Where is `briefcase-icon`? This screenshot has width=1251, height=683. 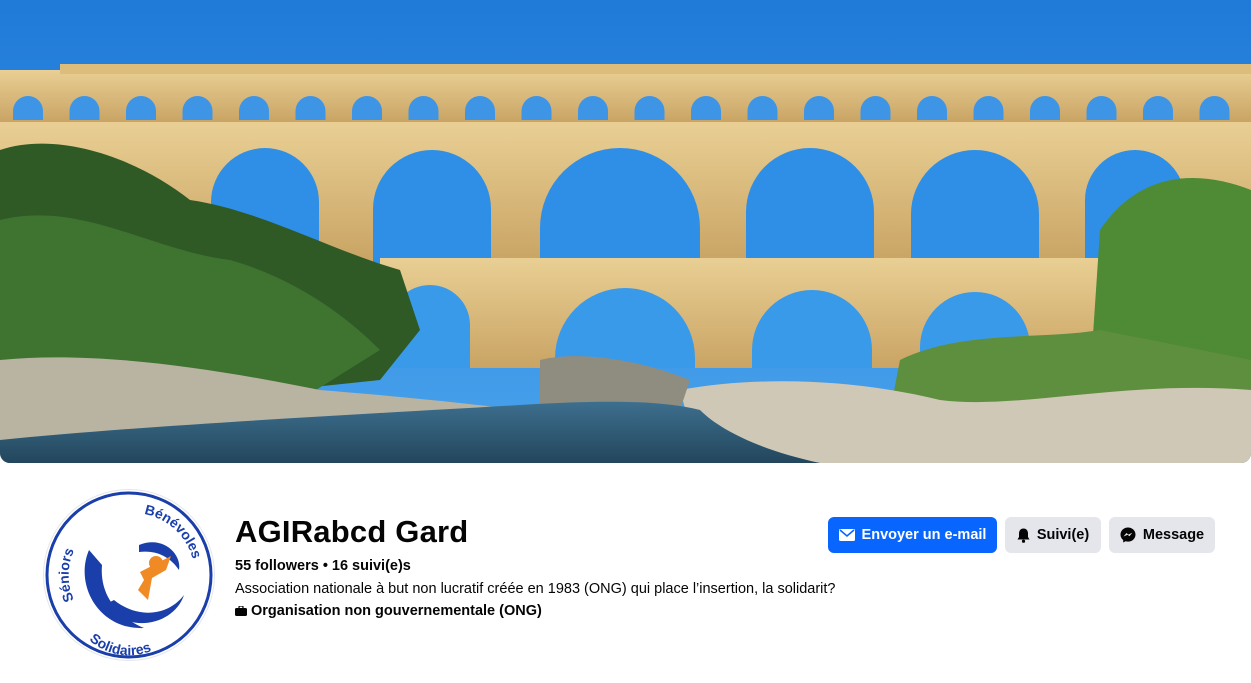 briefcase-icon is located at coordinates (241, 611).